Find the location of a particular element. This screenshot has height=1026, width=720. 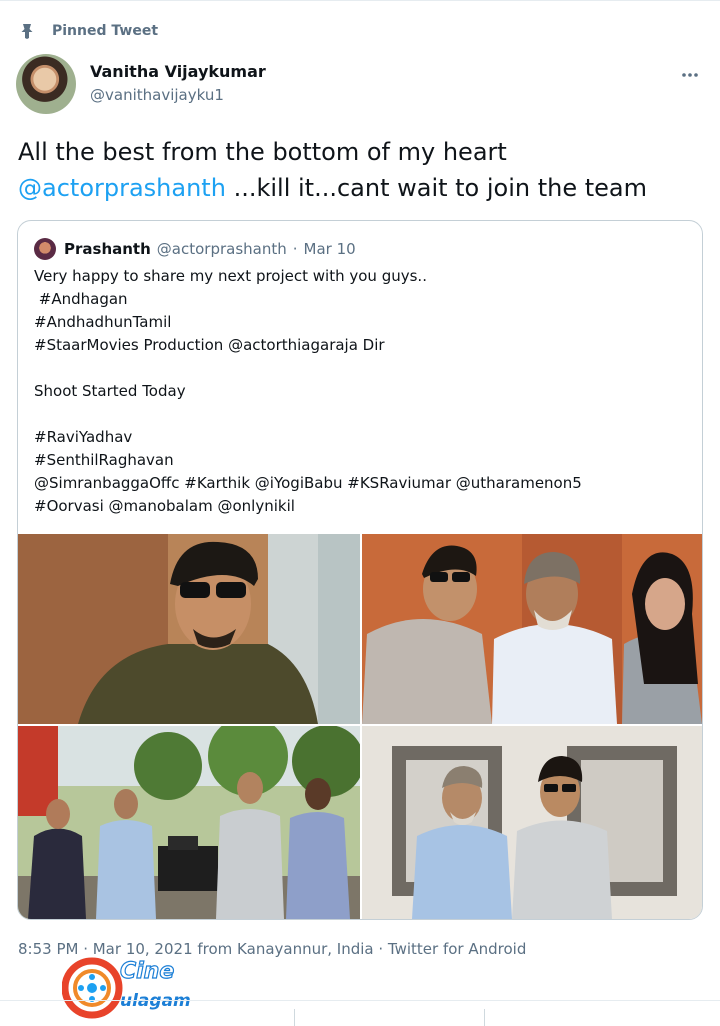

quoted-author-name: Prashanth is located at coordinates (107, 249).